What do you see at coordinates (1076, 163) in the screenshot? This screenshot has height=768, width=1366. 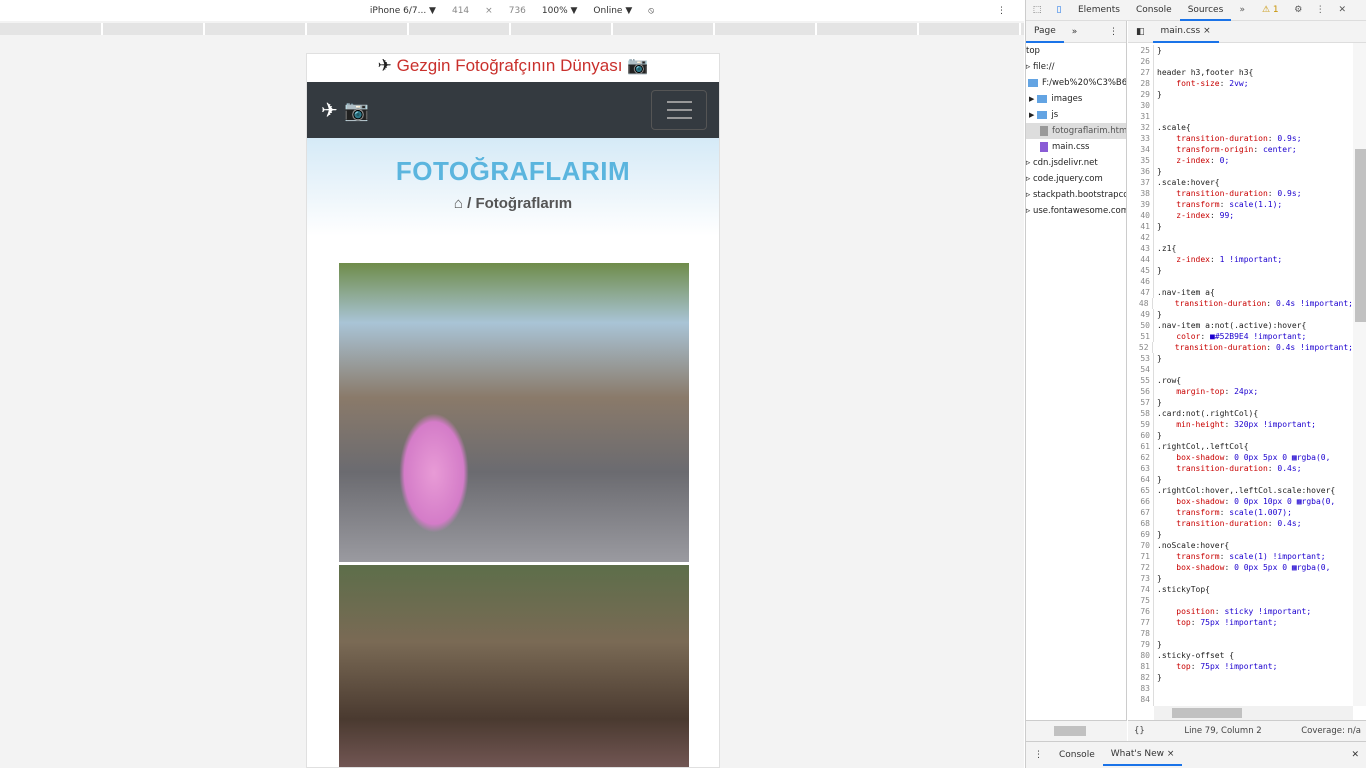 I see `tree-item: ▹ cdn.jsdelivr.net` at bounding box center [1076, 163].